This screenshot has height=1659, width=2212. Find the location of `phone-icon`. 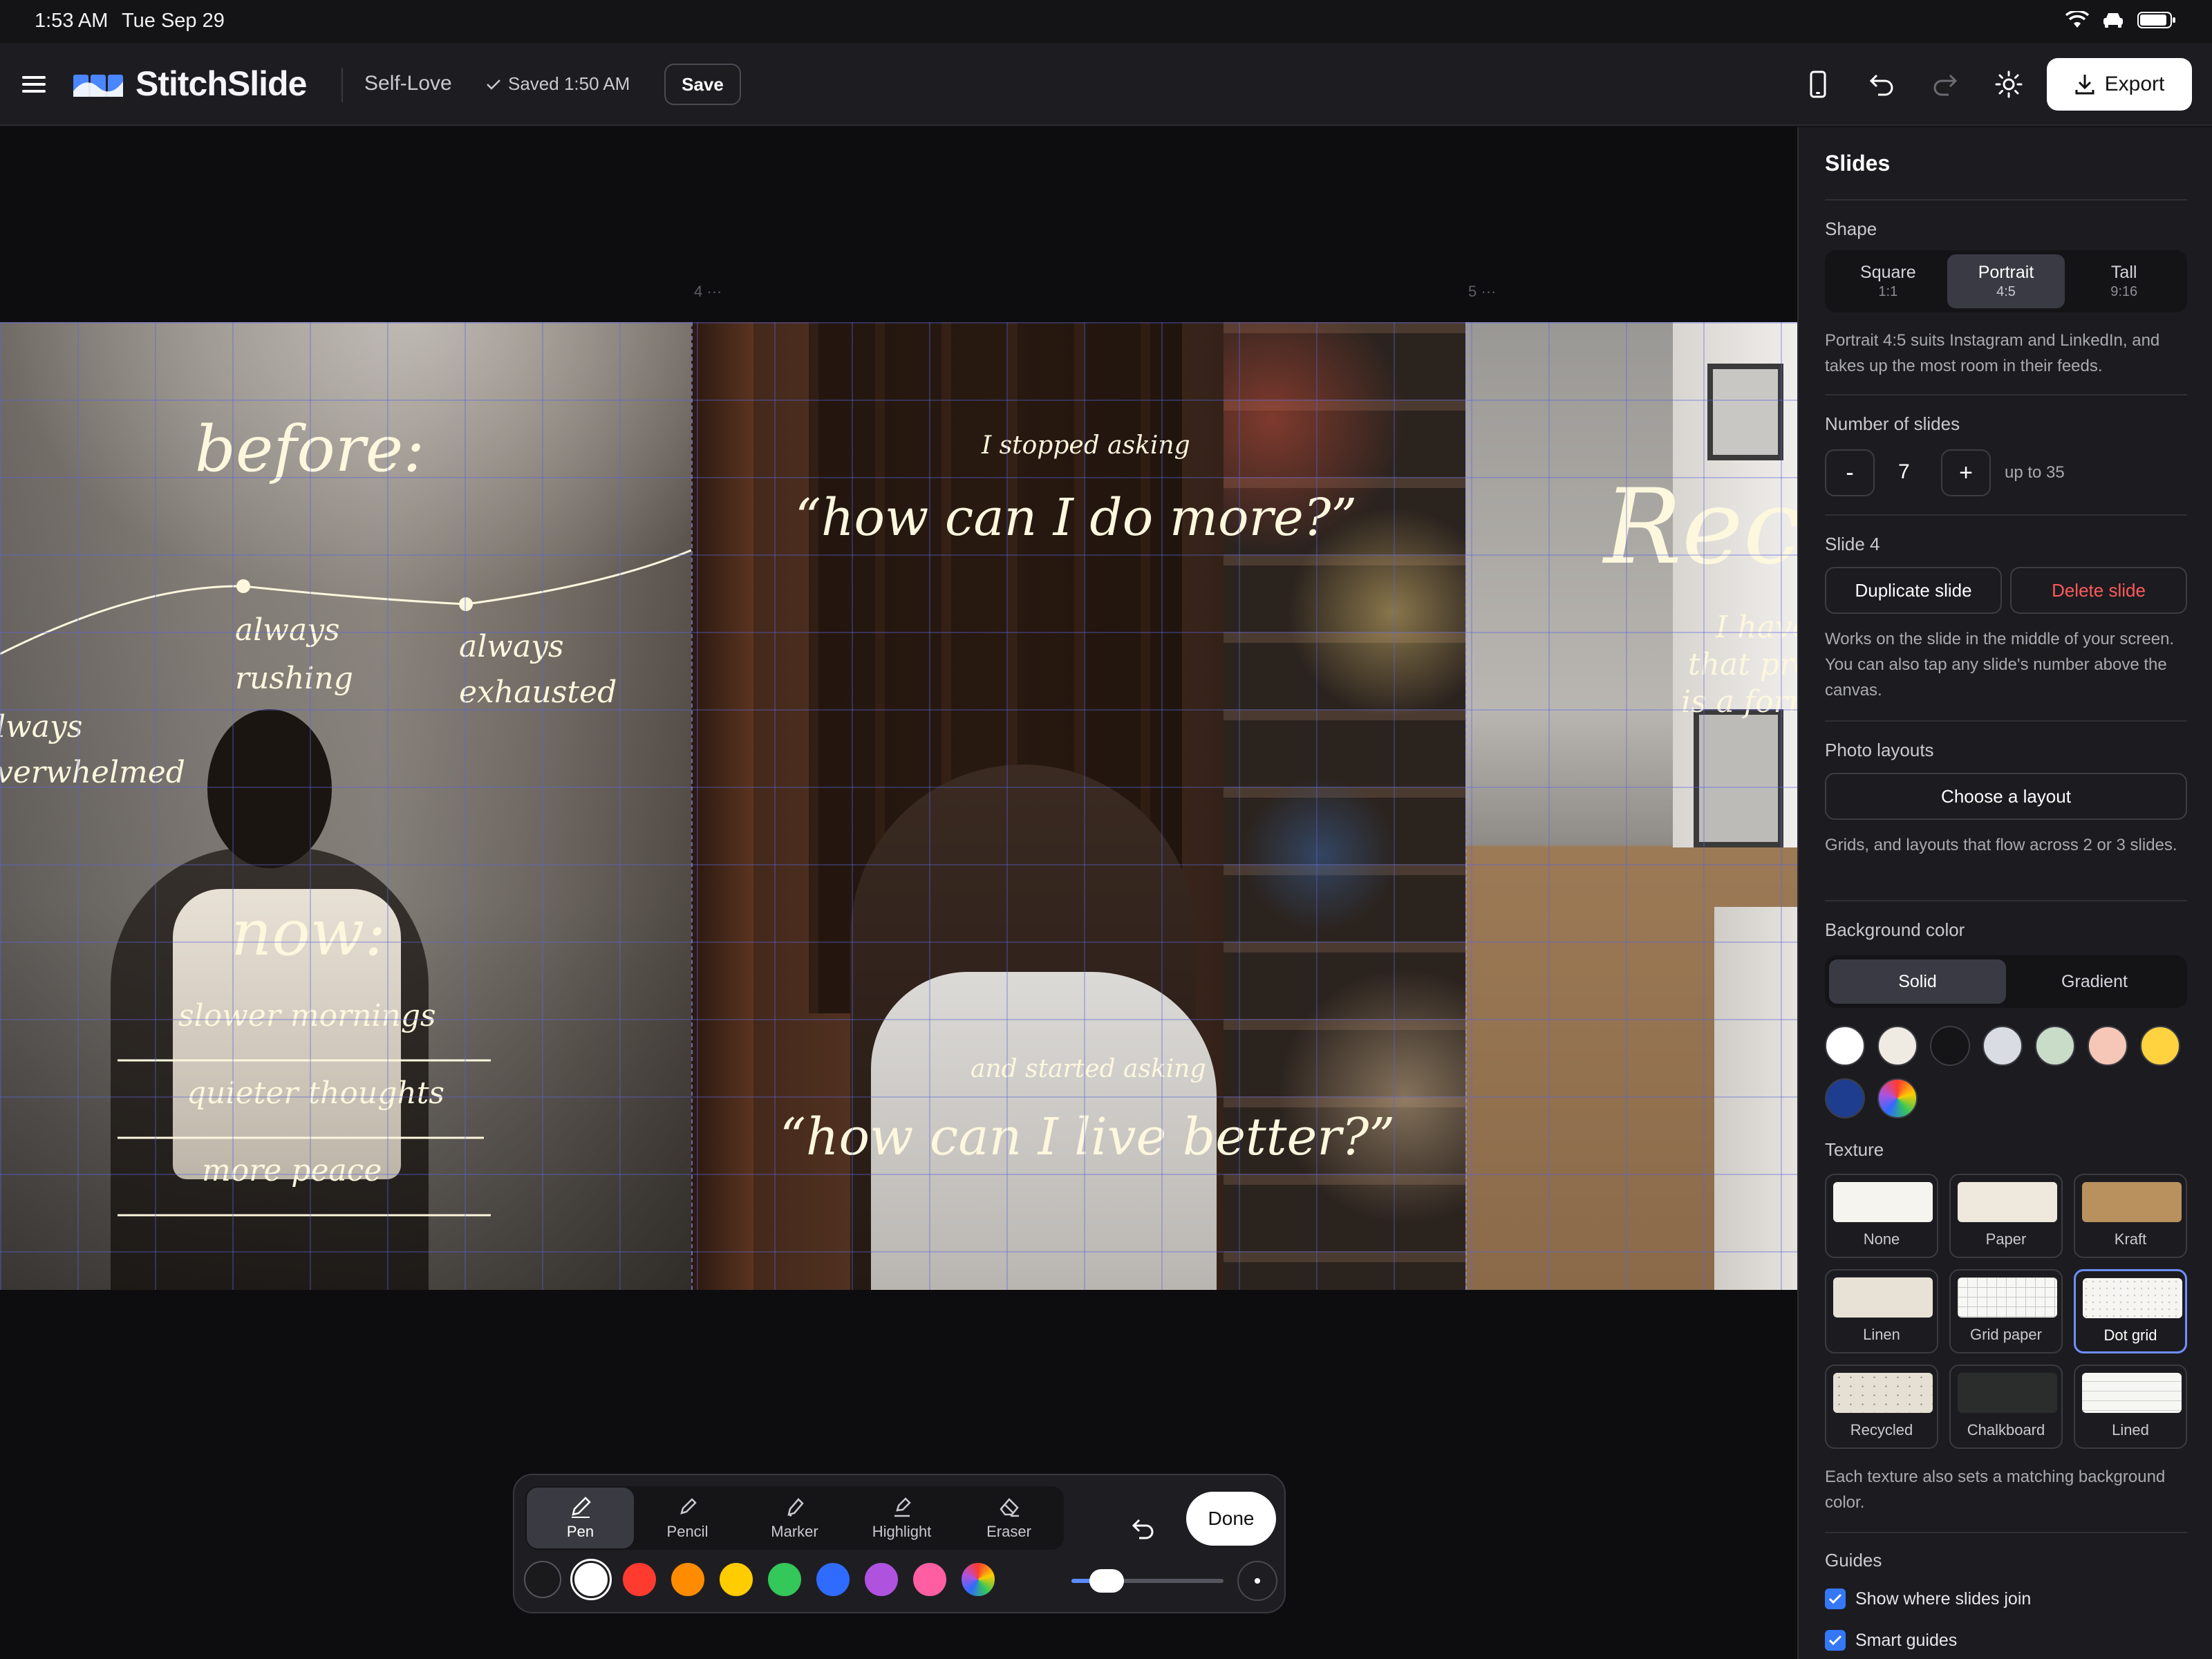

phone-icon is located at coordinates (1818, 84).